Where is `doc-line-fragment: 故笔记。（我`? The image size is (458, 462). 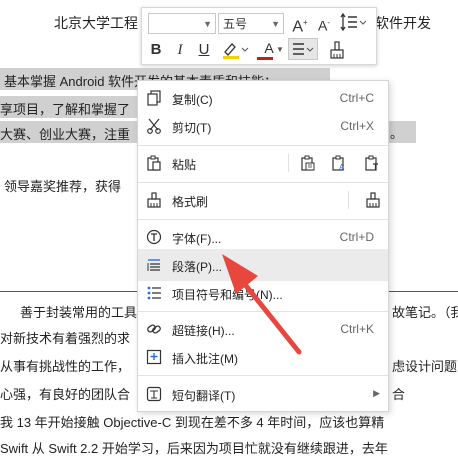 doc-line-fragment: 故笔记。（我 is located at coordinates (425, 312).